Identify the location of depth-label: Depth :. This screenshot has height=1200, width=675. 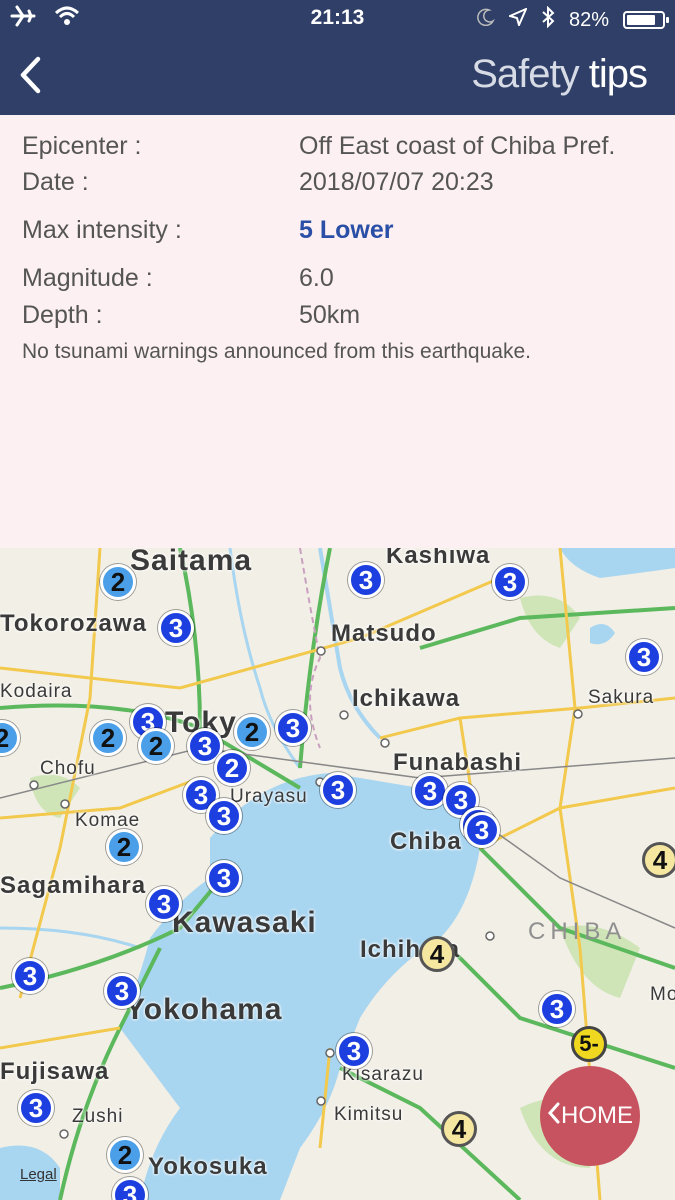
(62, 315).